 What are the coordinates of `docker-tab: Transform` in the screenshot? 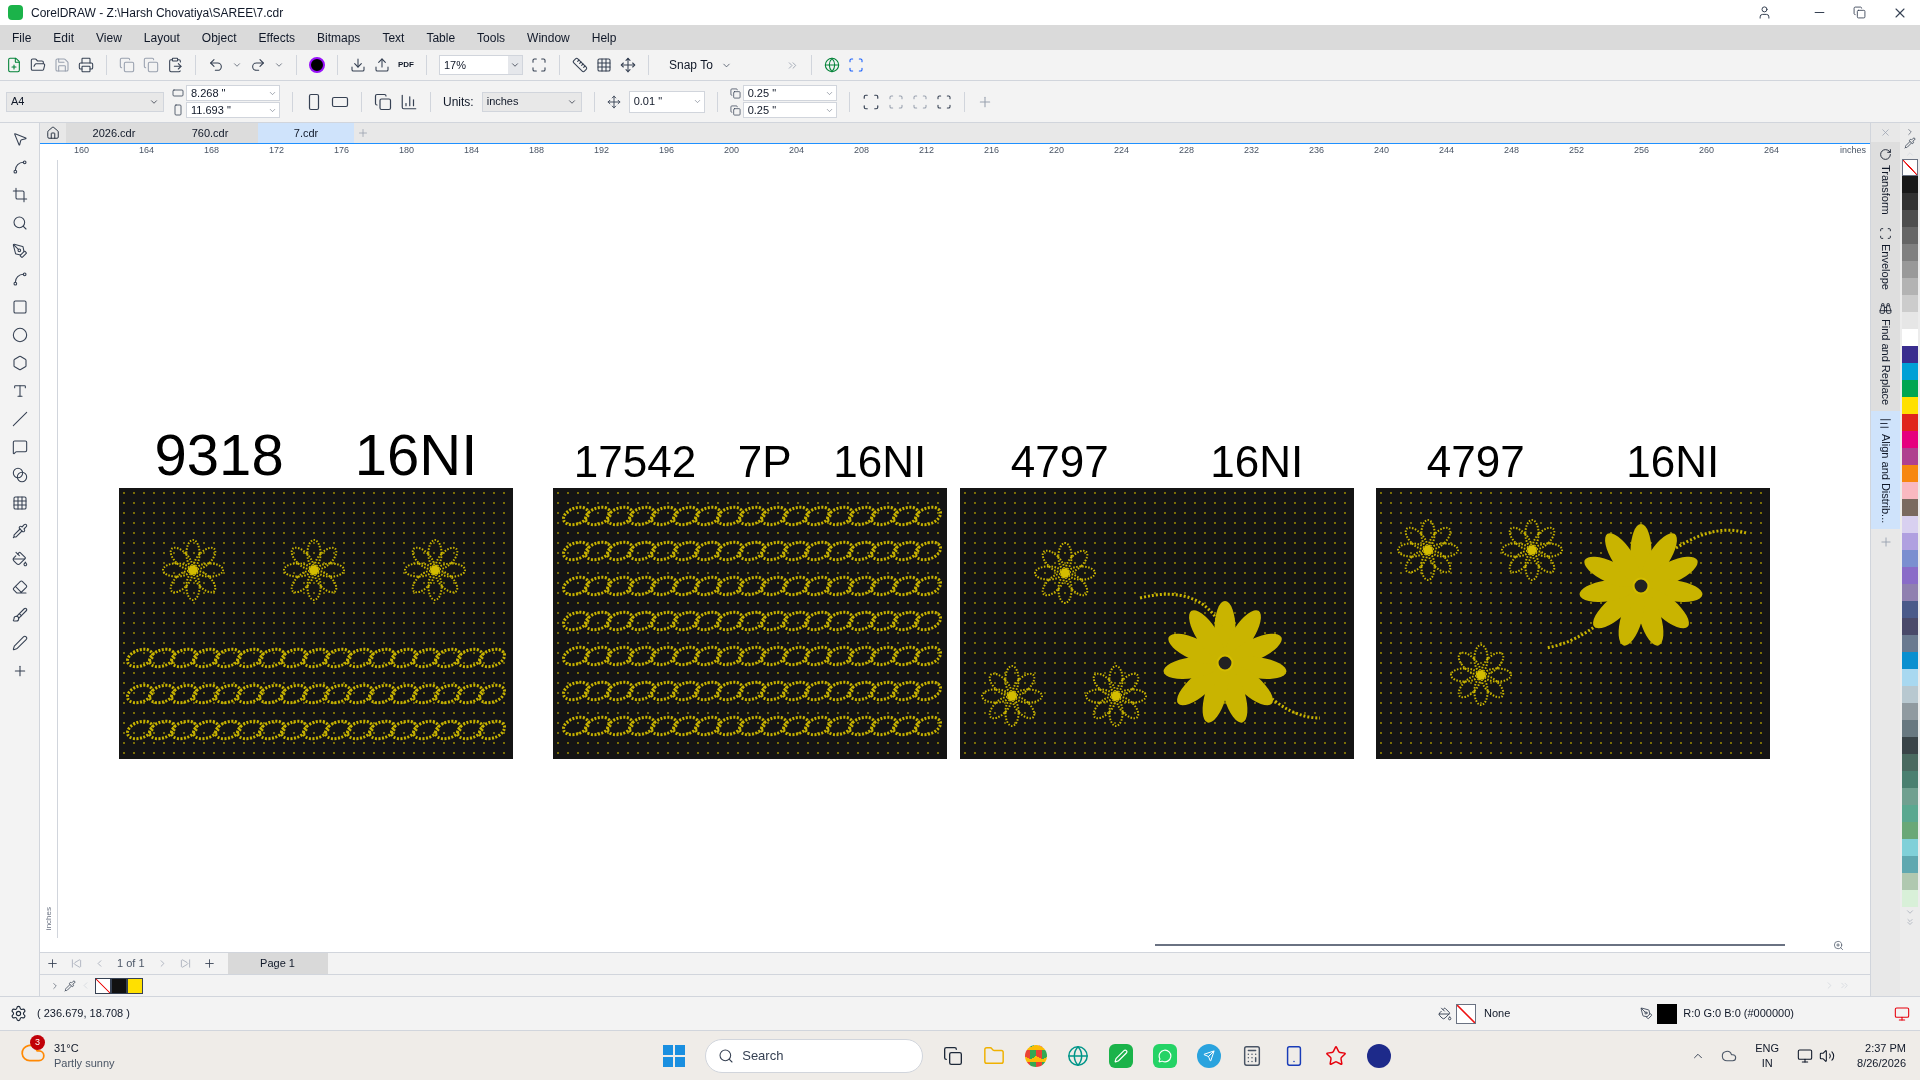 It's located at (1885, 181).